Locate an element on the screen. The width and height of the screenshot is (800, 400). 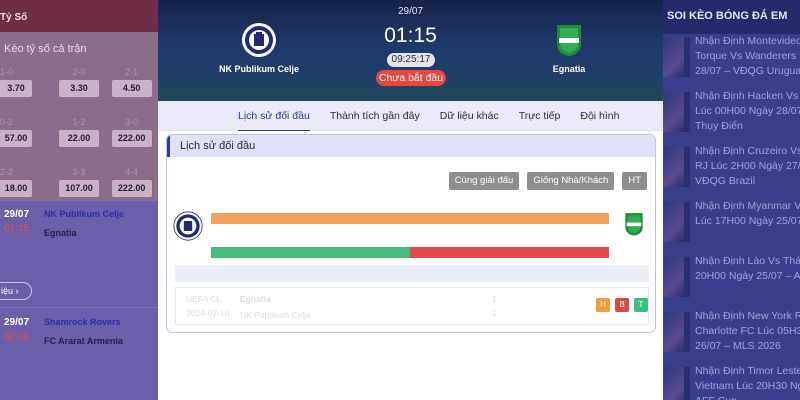
same-home-away-button: Giống Nhà/Khách is located at coordinates (571, 181).